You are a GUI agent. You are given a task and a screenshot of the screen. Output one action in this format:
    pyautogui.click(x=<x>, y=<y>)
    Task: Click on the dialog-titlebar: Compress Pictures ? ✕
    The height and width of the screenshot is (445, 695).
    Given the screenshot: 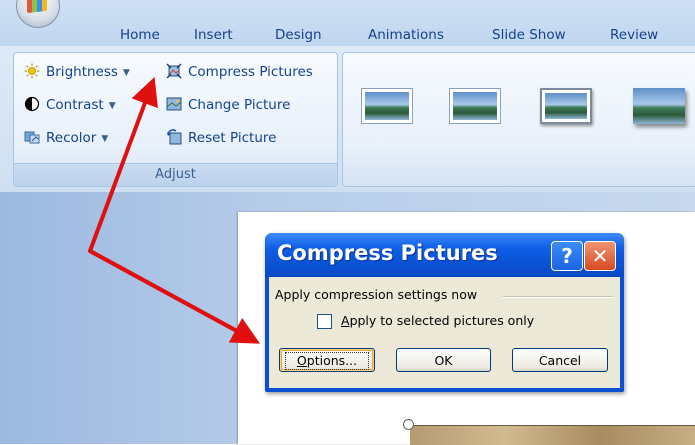 What is the action you would take?
    pyautogui.click(x=444, y=255)
    